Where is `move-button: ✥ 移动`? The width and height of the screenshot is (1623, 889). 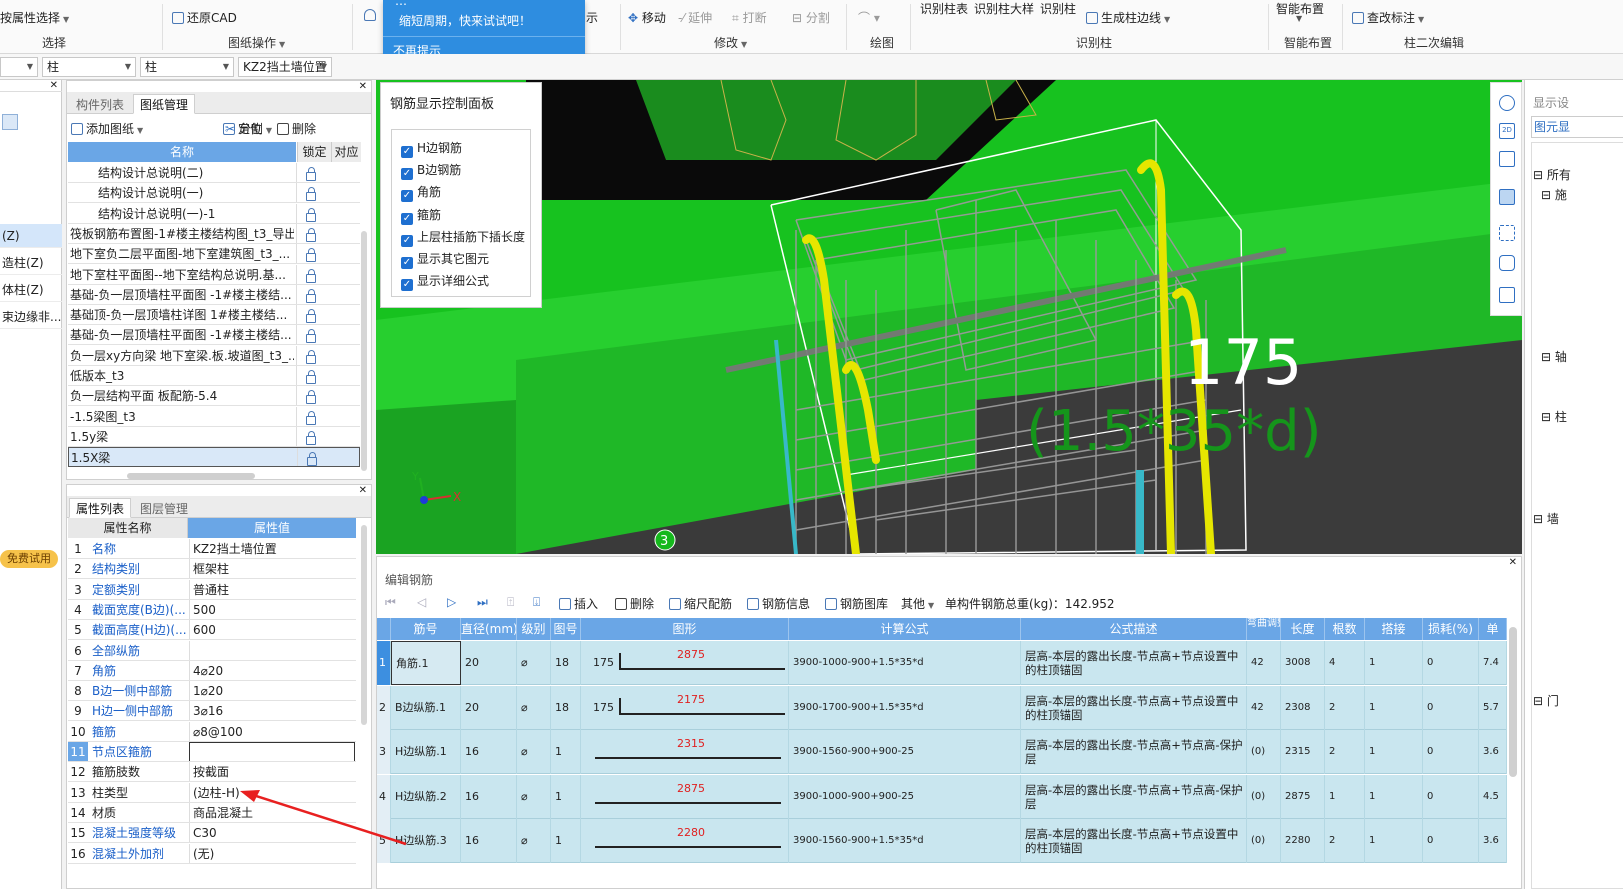
move-button: ✥ 移动 is located at coordinates (647, 17).